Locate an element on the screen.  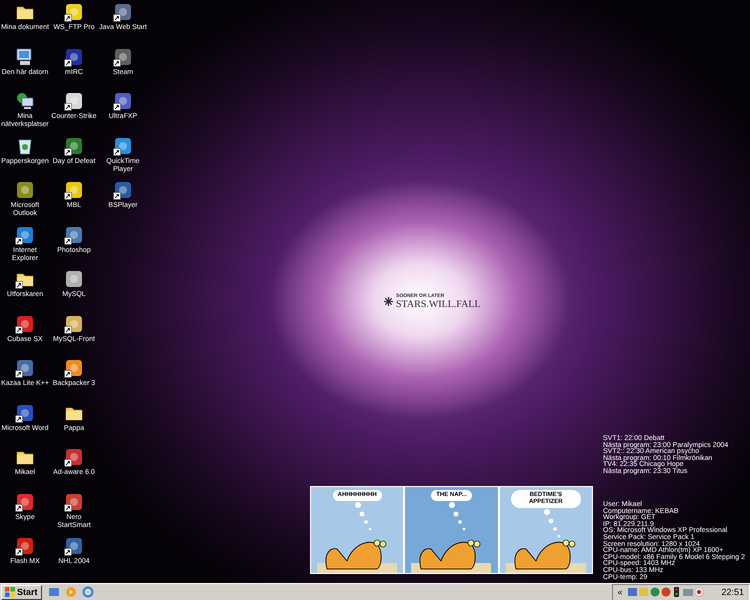
show-hidden-icons-button: « is located at coordinates (619, 592).